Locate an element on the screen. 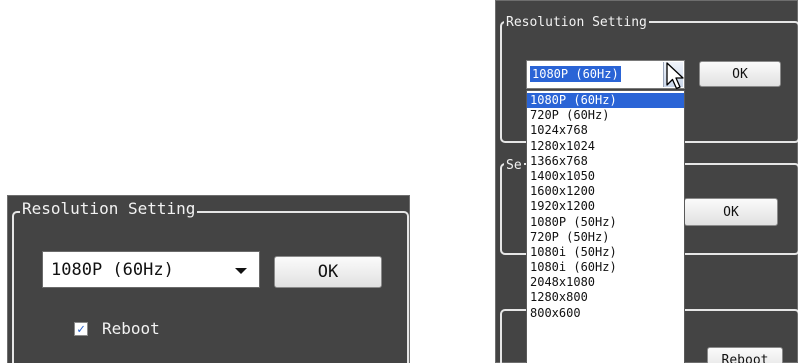 This screenshot has width=798, height=363. resolution-option: 2048x1080 is located at coordinates (605, 282).